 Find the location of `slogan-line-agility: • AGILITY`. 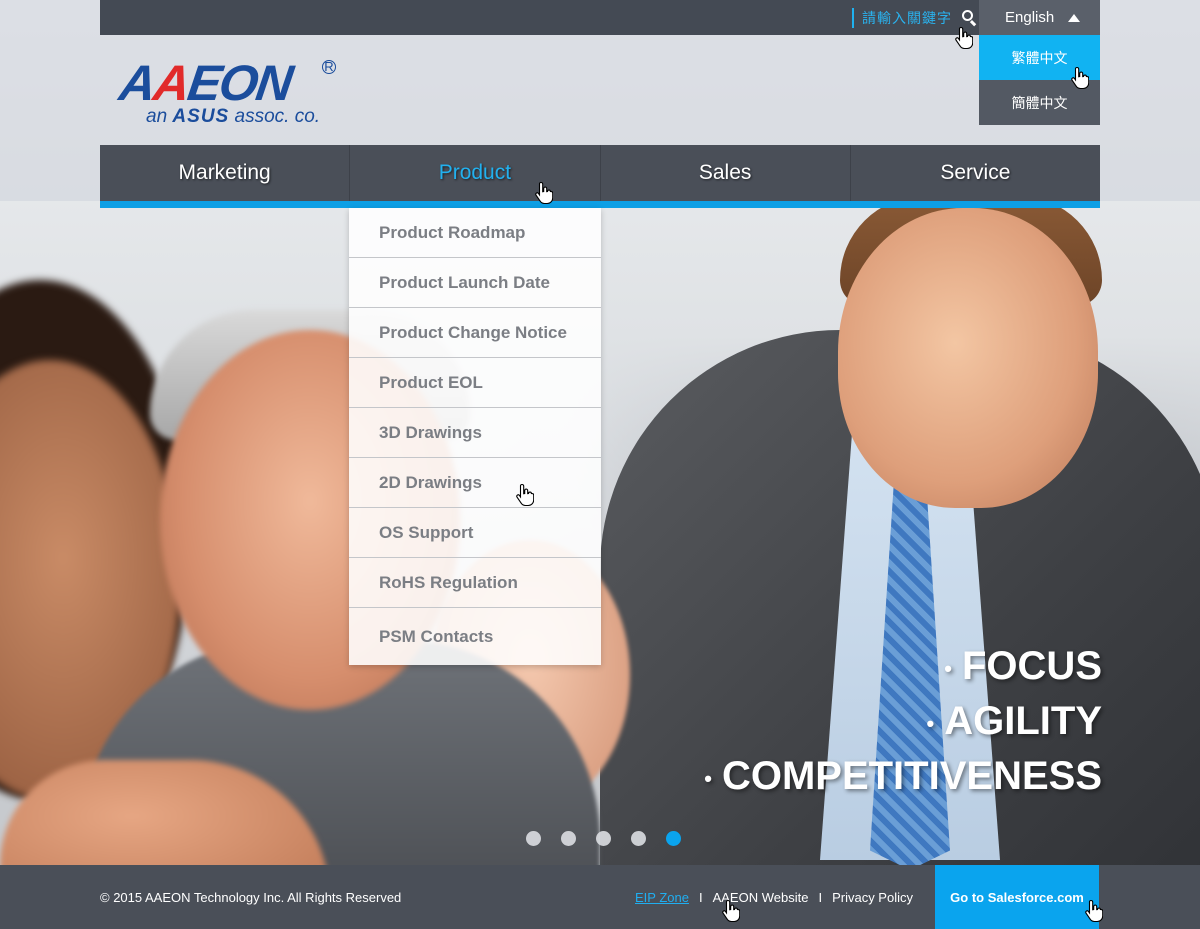

slogan-line-agility: • AGILITY is located at coordinates (1014, 720).